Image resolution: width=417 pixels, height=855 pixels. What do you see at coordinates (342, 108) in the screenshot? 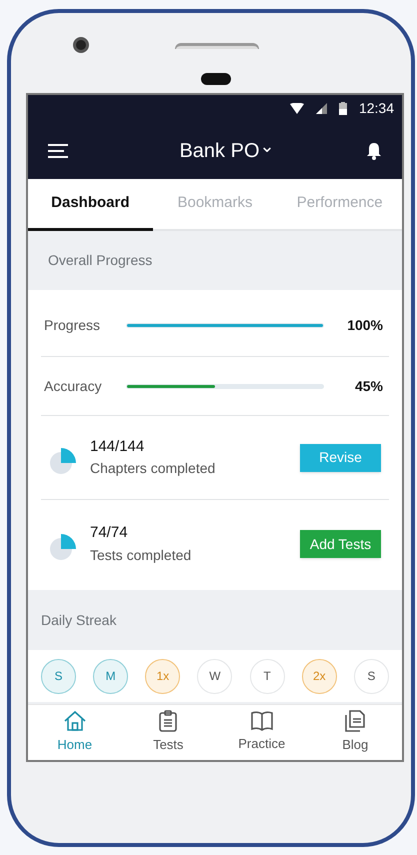
I see `battery-icon` at bounding box center [342, 108].